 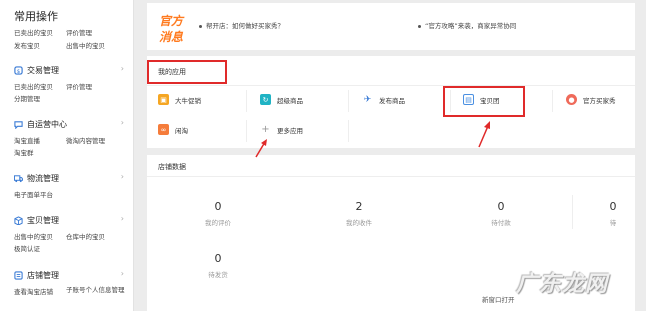 What do you see at coordinates (18, 220) in the screenshot?
I see `box-icon` at bounding box center [18, 220].